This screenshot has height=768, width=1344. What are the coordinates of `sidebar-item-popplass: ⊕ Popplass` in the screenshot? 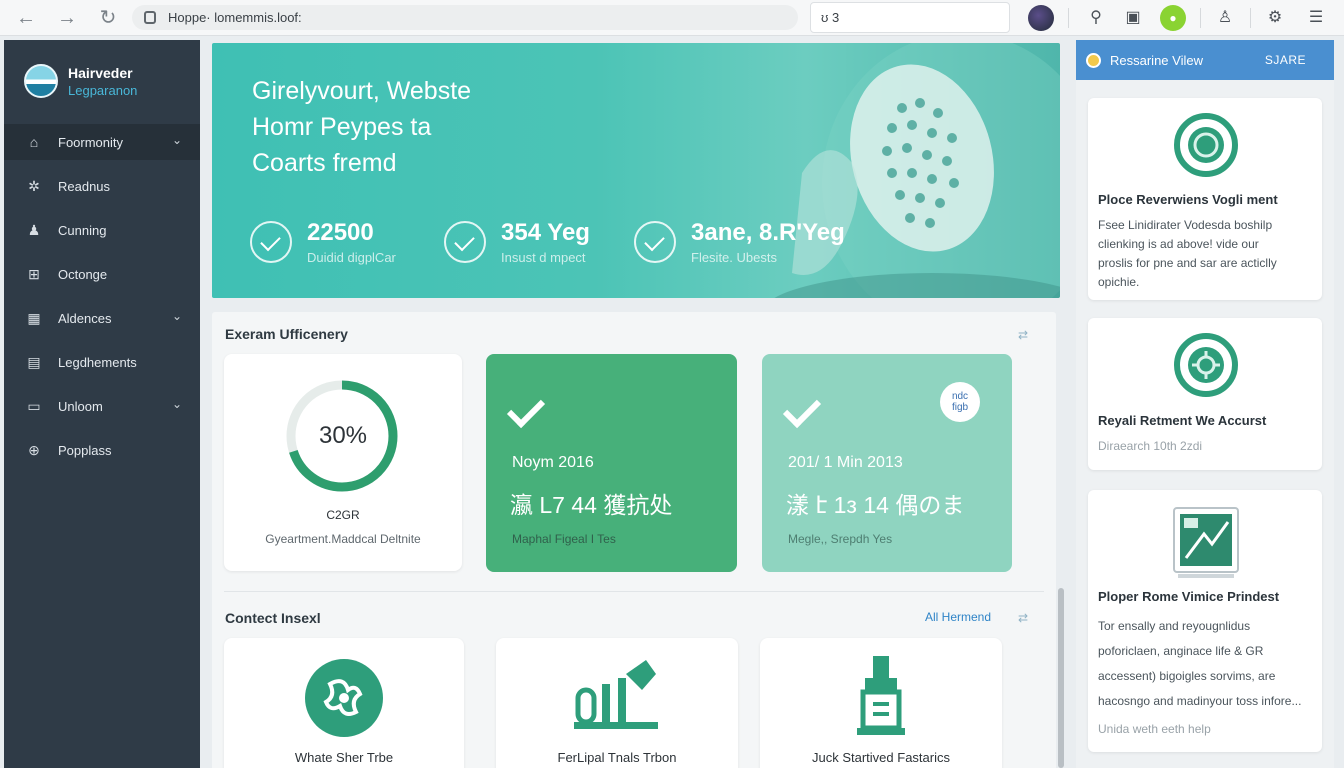 It's located at (102, 450).